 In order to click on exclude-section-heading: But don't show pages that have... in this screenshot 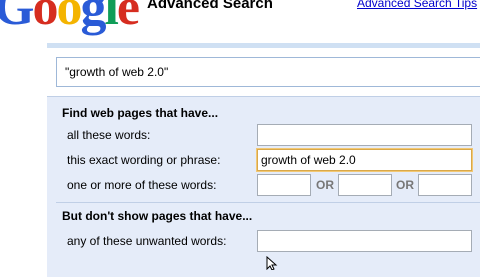, I will do `click(157, 216)`.